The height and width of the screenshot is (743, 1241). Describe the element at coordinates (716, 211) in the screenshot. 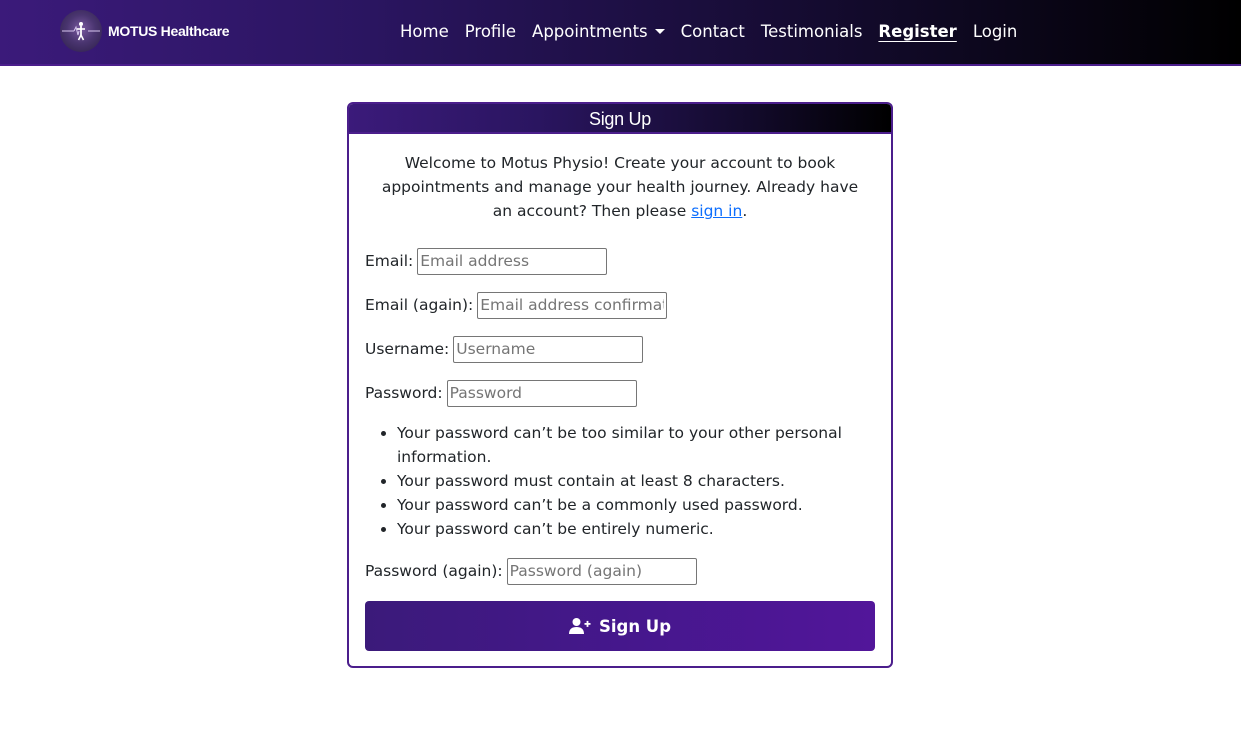

I see `sign-in-link: sign in` at that location.